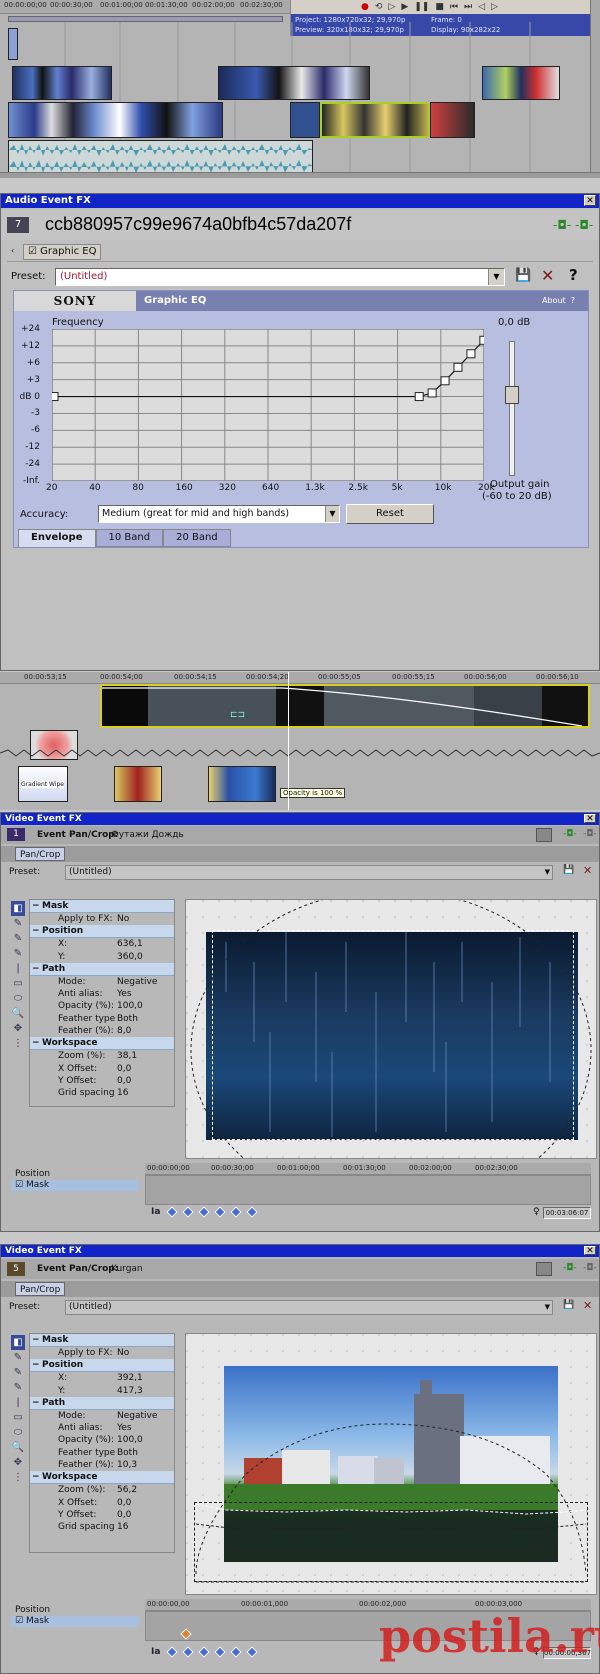  What do you see at coordinates (481, 7) in the screenshot?
I see `prev-frame-icon: ◁` at bounding box center [481, 7].